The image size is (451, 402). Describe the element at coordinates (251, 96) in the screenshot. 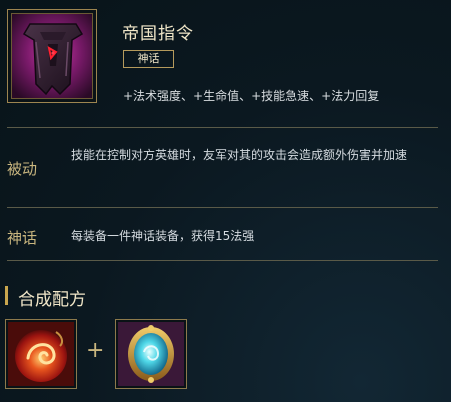

I see `item-stats: +法术强度、+生命值、+技能急速、+法力回复` at that location.